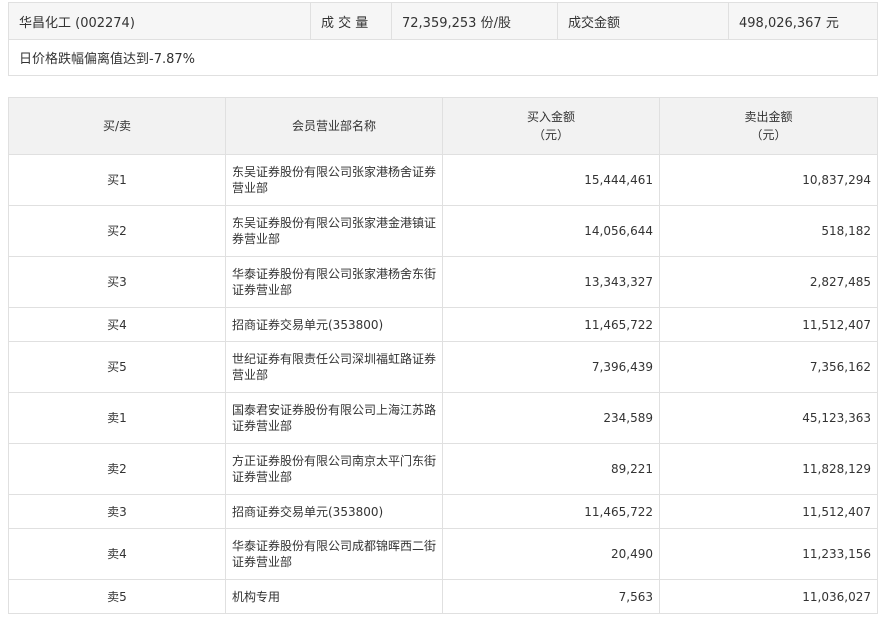 The height and width of the screenshot is (621, 893). I want to click on row-buy-amount: 7,396,439, so click(551, 367).